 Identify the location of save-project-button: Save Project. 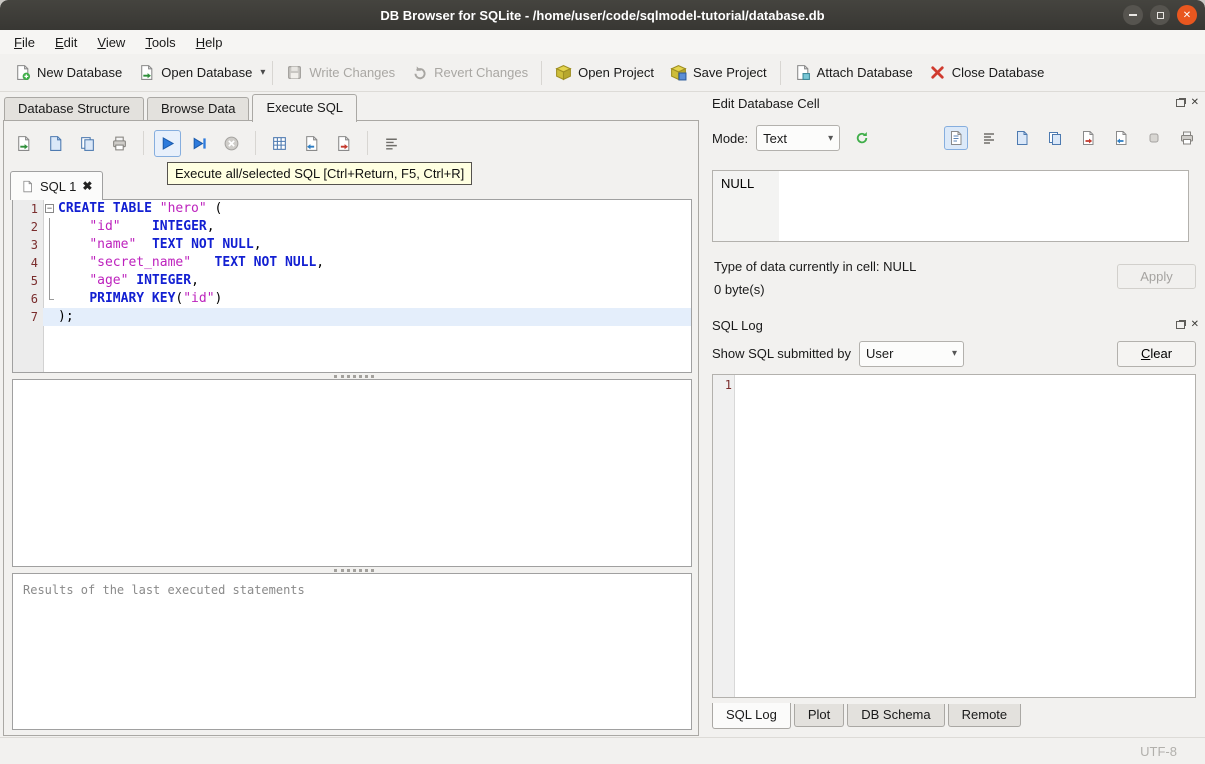
(718, 72).